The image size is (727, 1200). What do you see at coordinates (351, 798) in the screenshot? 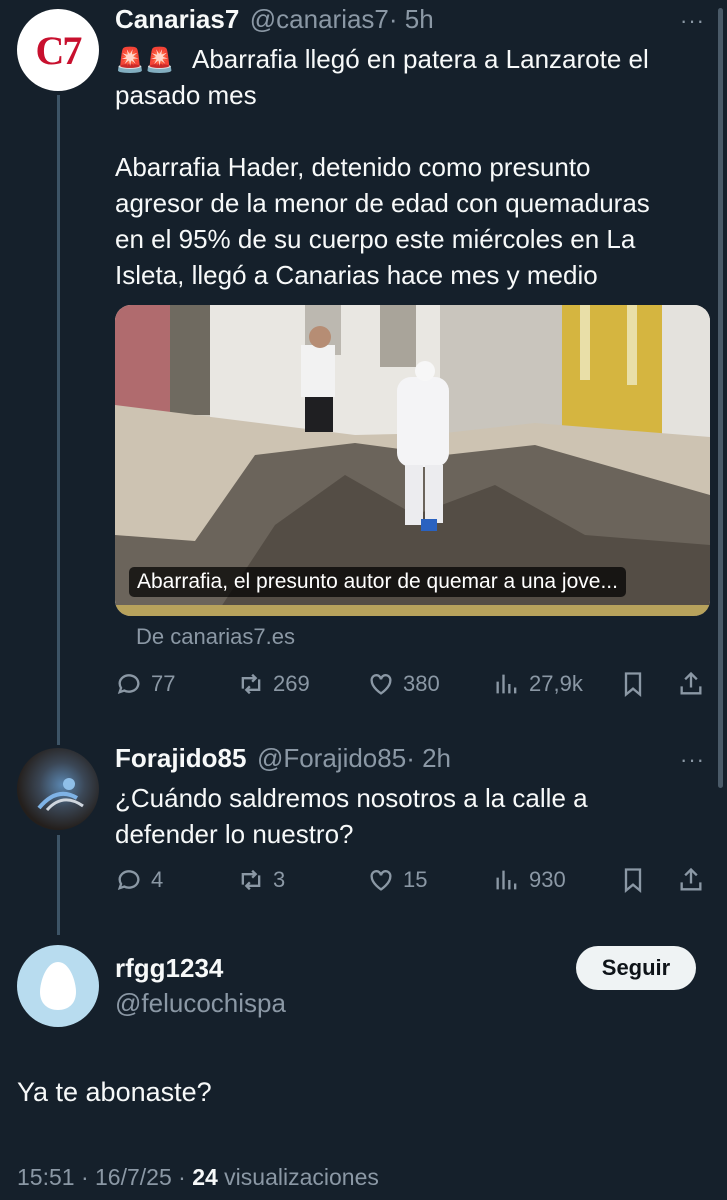
I see `tweet2-line: ¿Cuándo saldremos nosotros a la calle a` at bounding box center [351, 798].